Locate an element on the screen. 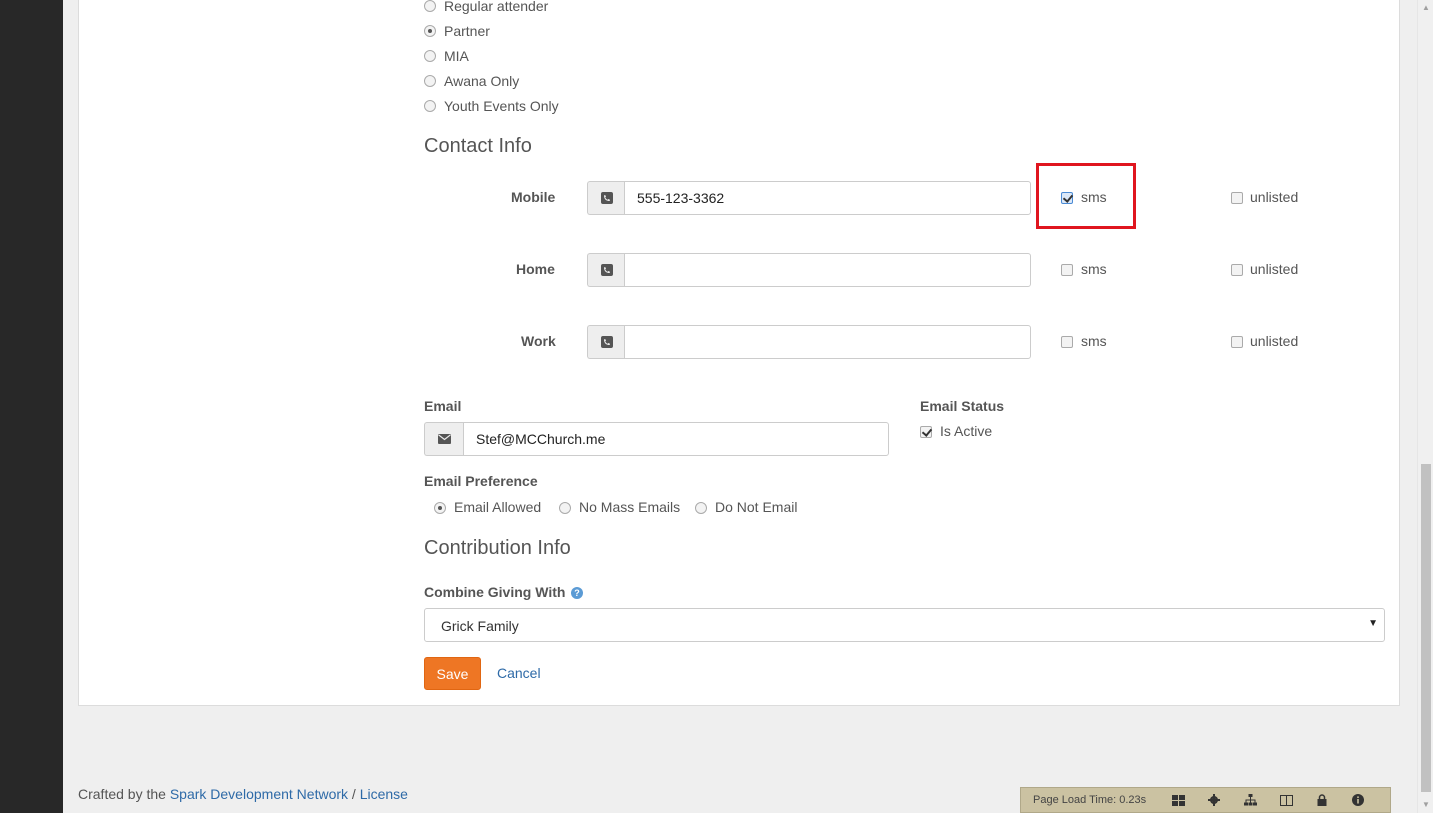 This screenshot has width=1433, height=813. email-status-label: Email Status is located at coordinates (962, 406).